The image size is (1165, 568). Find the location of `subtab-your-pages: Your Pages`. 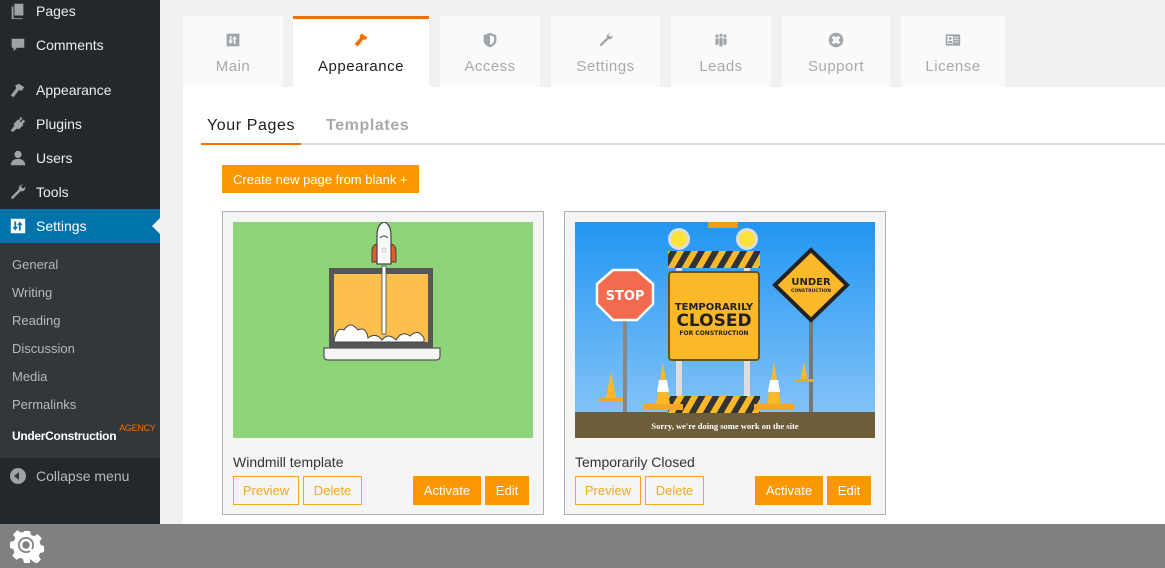

subtab-your-pages: Your Pages is located at coordinates (251, 131).